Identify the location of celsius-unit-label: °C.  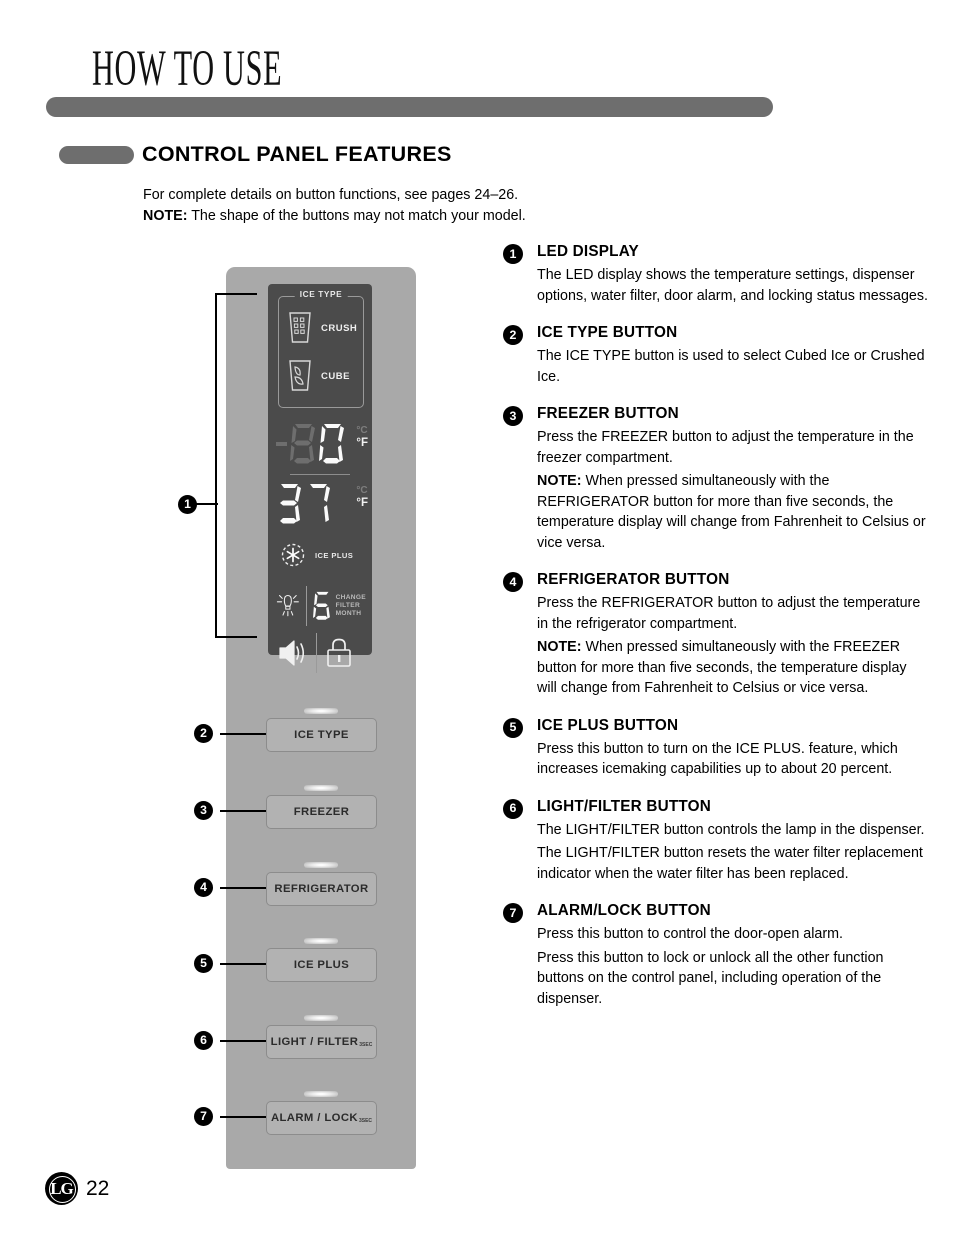
(362, 430).